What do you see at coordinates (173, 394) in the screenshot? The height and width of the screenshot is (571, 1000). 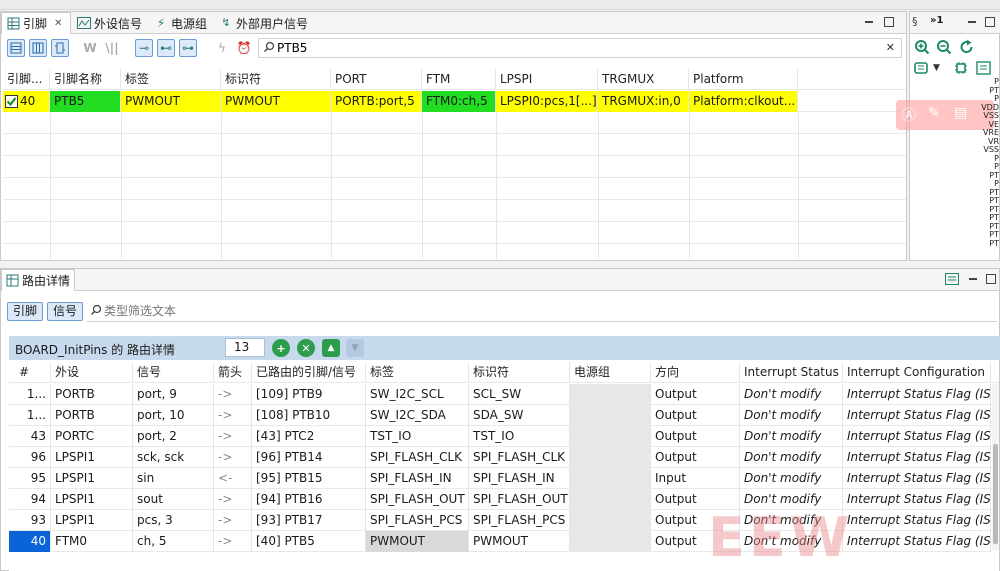 I see `signal-cell: port, 9` at bounding box center [173, 394].